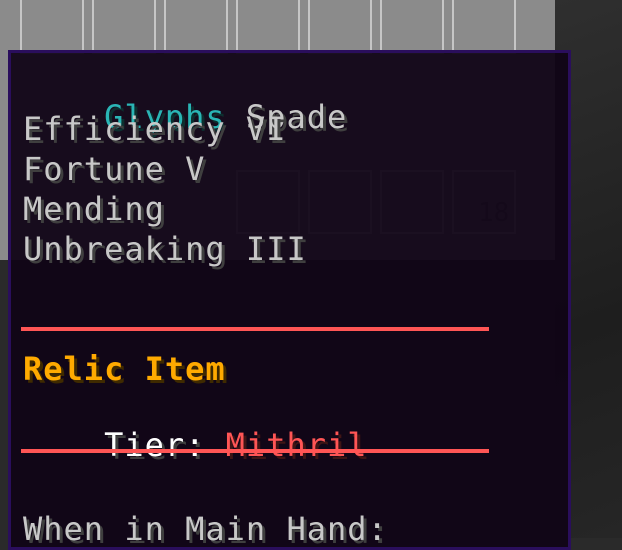 The image size is (622, 550). Describe the element at coordinates (205, 529) in the screenshot. I see `main-hand-label: When in Main Hand:` at that location.